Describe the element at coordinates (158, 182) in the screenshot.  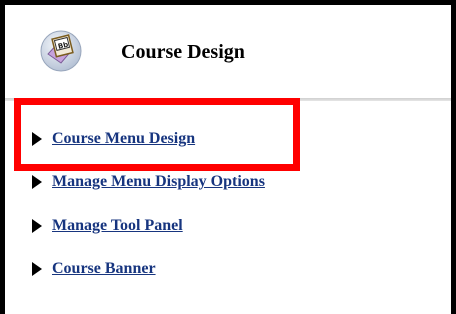
I see `manage-menu-display-options-link: Manage Menu Display Options` at that location.